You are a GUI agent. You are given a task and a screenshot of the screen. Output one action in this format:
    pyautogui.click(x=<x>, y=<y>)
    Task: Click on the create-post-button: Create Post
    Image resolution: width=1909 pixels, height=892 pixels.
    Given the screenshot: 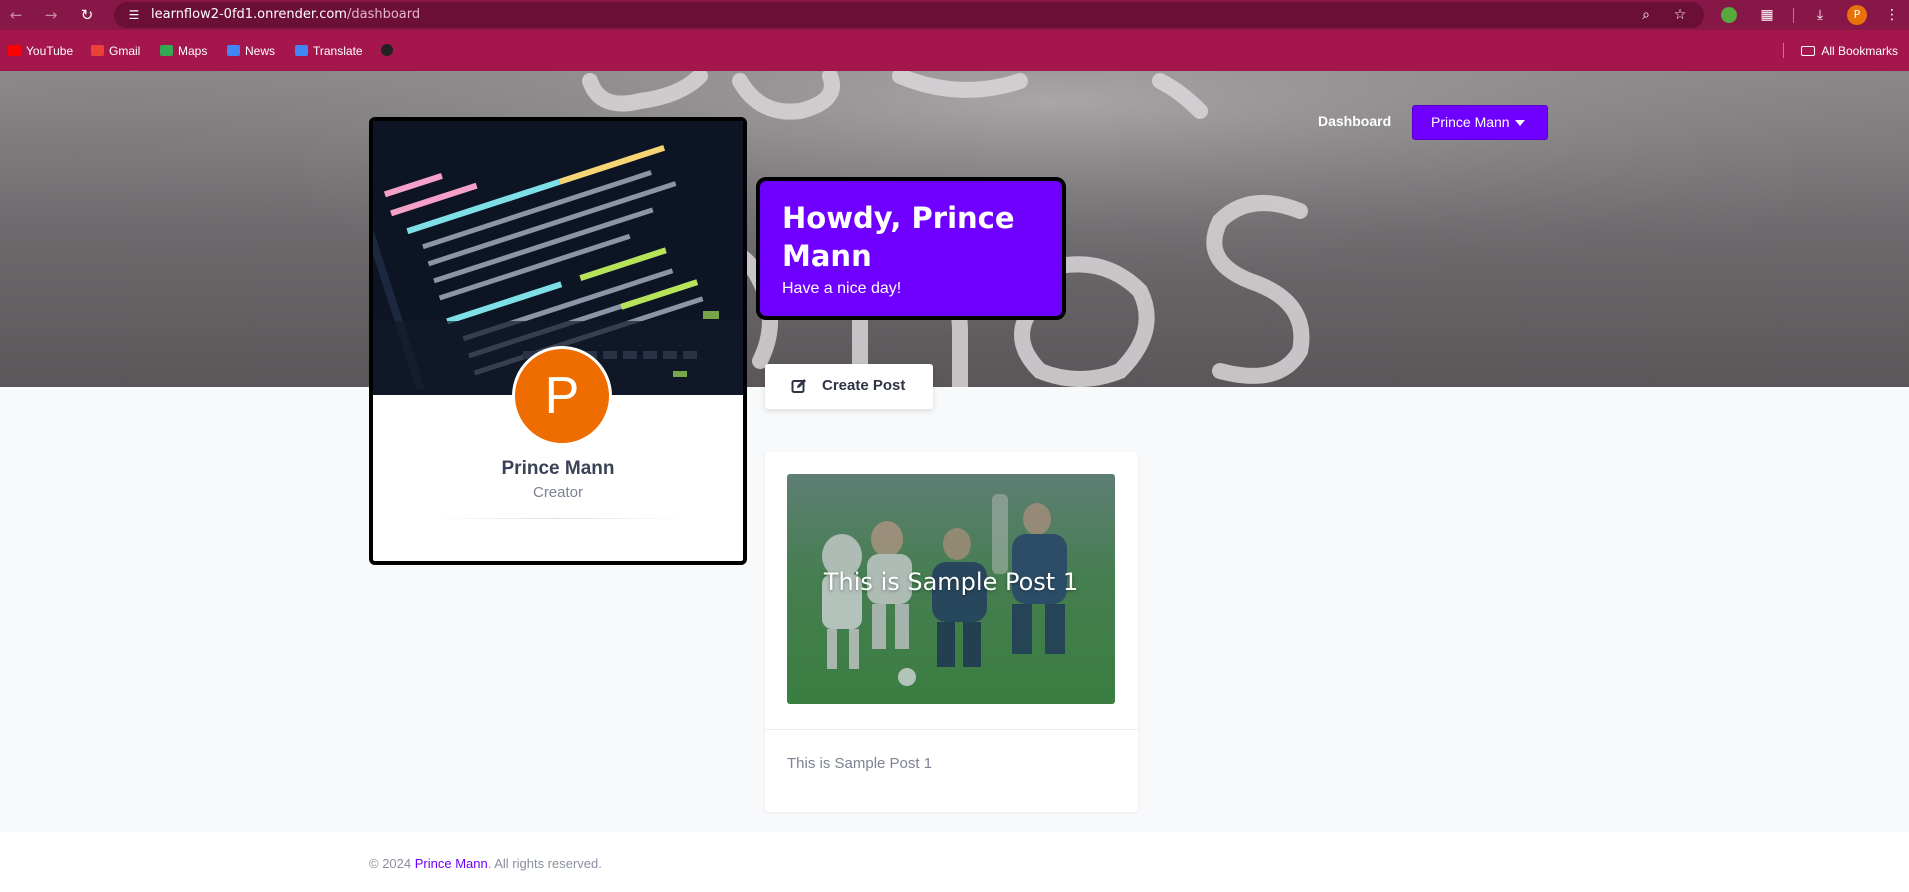 What is the action you would take?
    pyautogui.click(x=849, y=386)
    